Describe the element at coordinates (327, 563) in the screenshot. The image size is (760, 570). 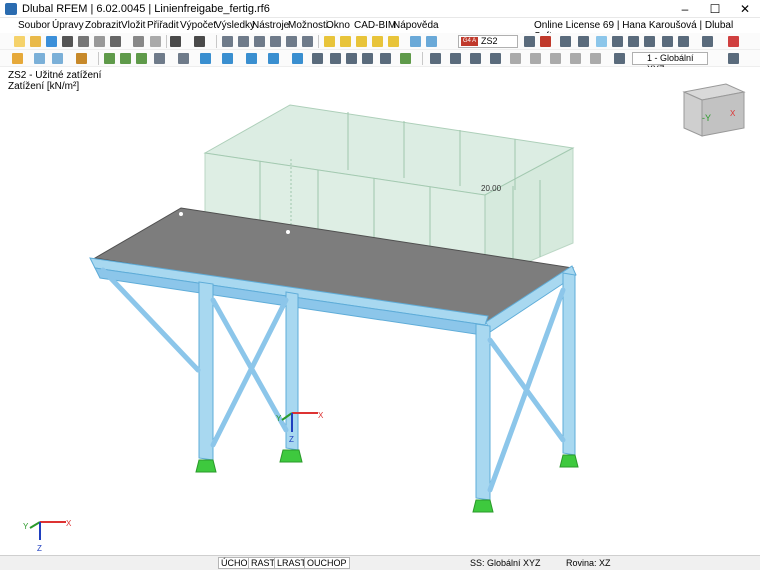
I see `object-snap-toggle: OUCHOP` at that location.